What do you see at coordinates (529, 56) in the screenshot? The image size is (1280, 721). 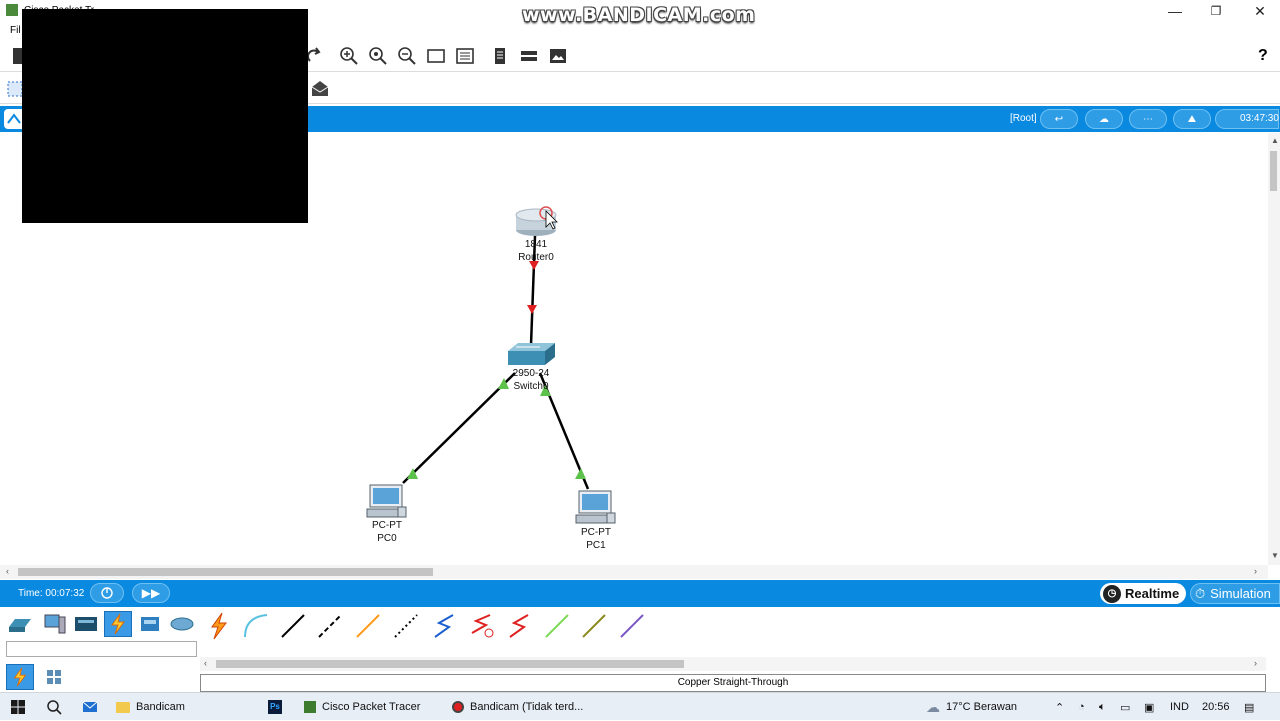 I see `device-list-icon` at bounding box center [529, 56].